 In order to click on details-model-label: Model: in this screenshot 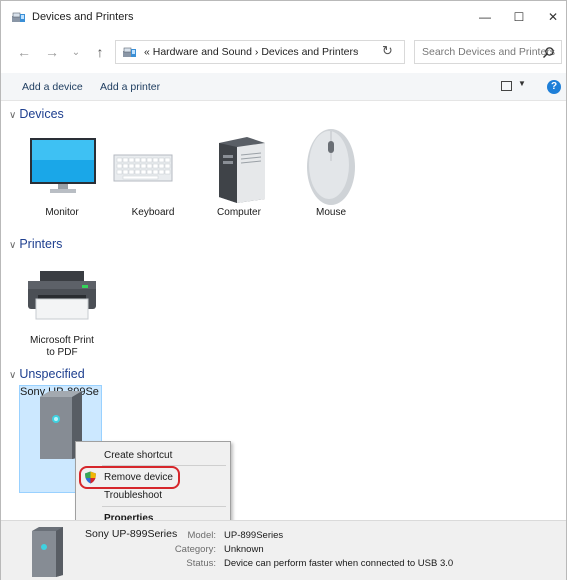, I will do `click(201, 535)`.